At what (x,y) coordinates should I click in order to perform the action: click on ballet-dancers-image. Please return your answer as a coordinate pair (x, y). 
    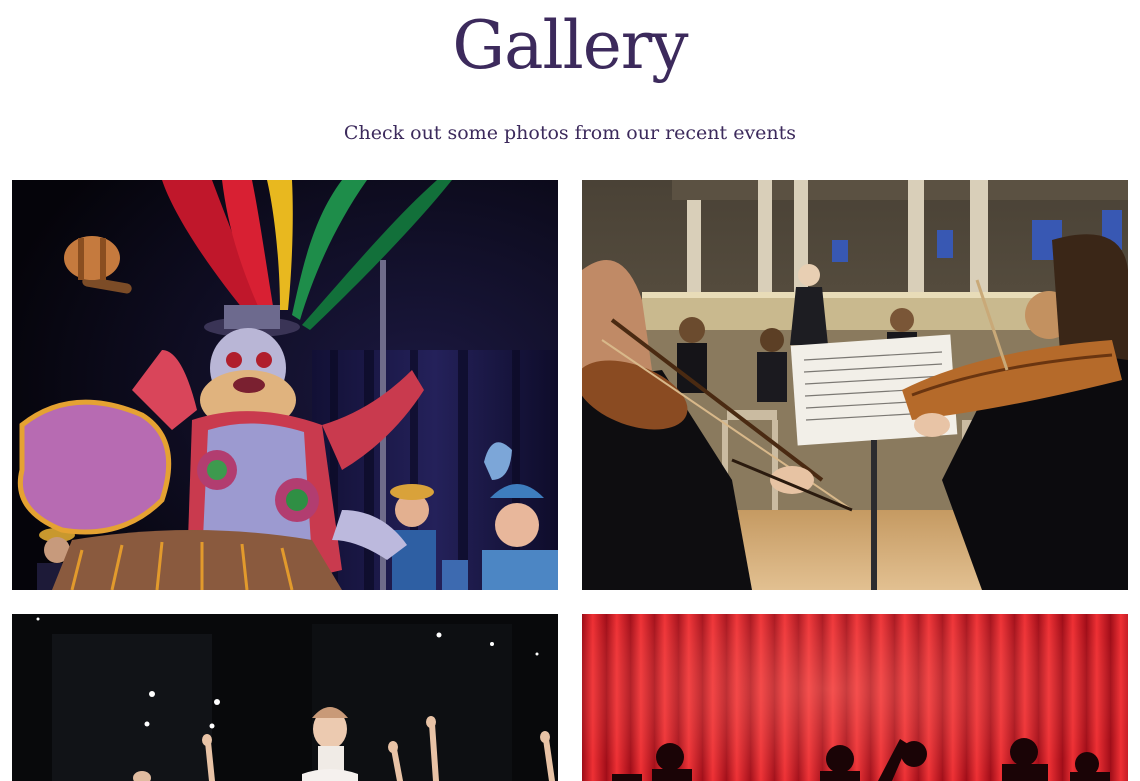
    Looking at the image, I should click on (285, 697).